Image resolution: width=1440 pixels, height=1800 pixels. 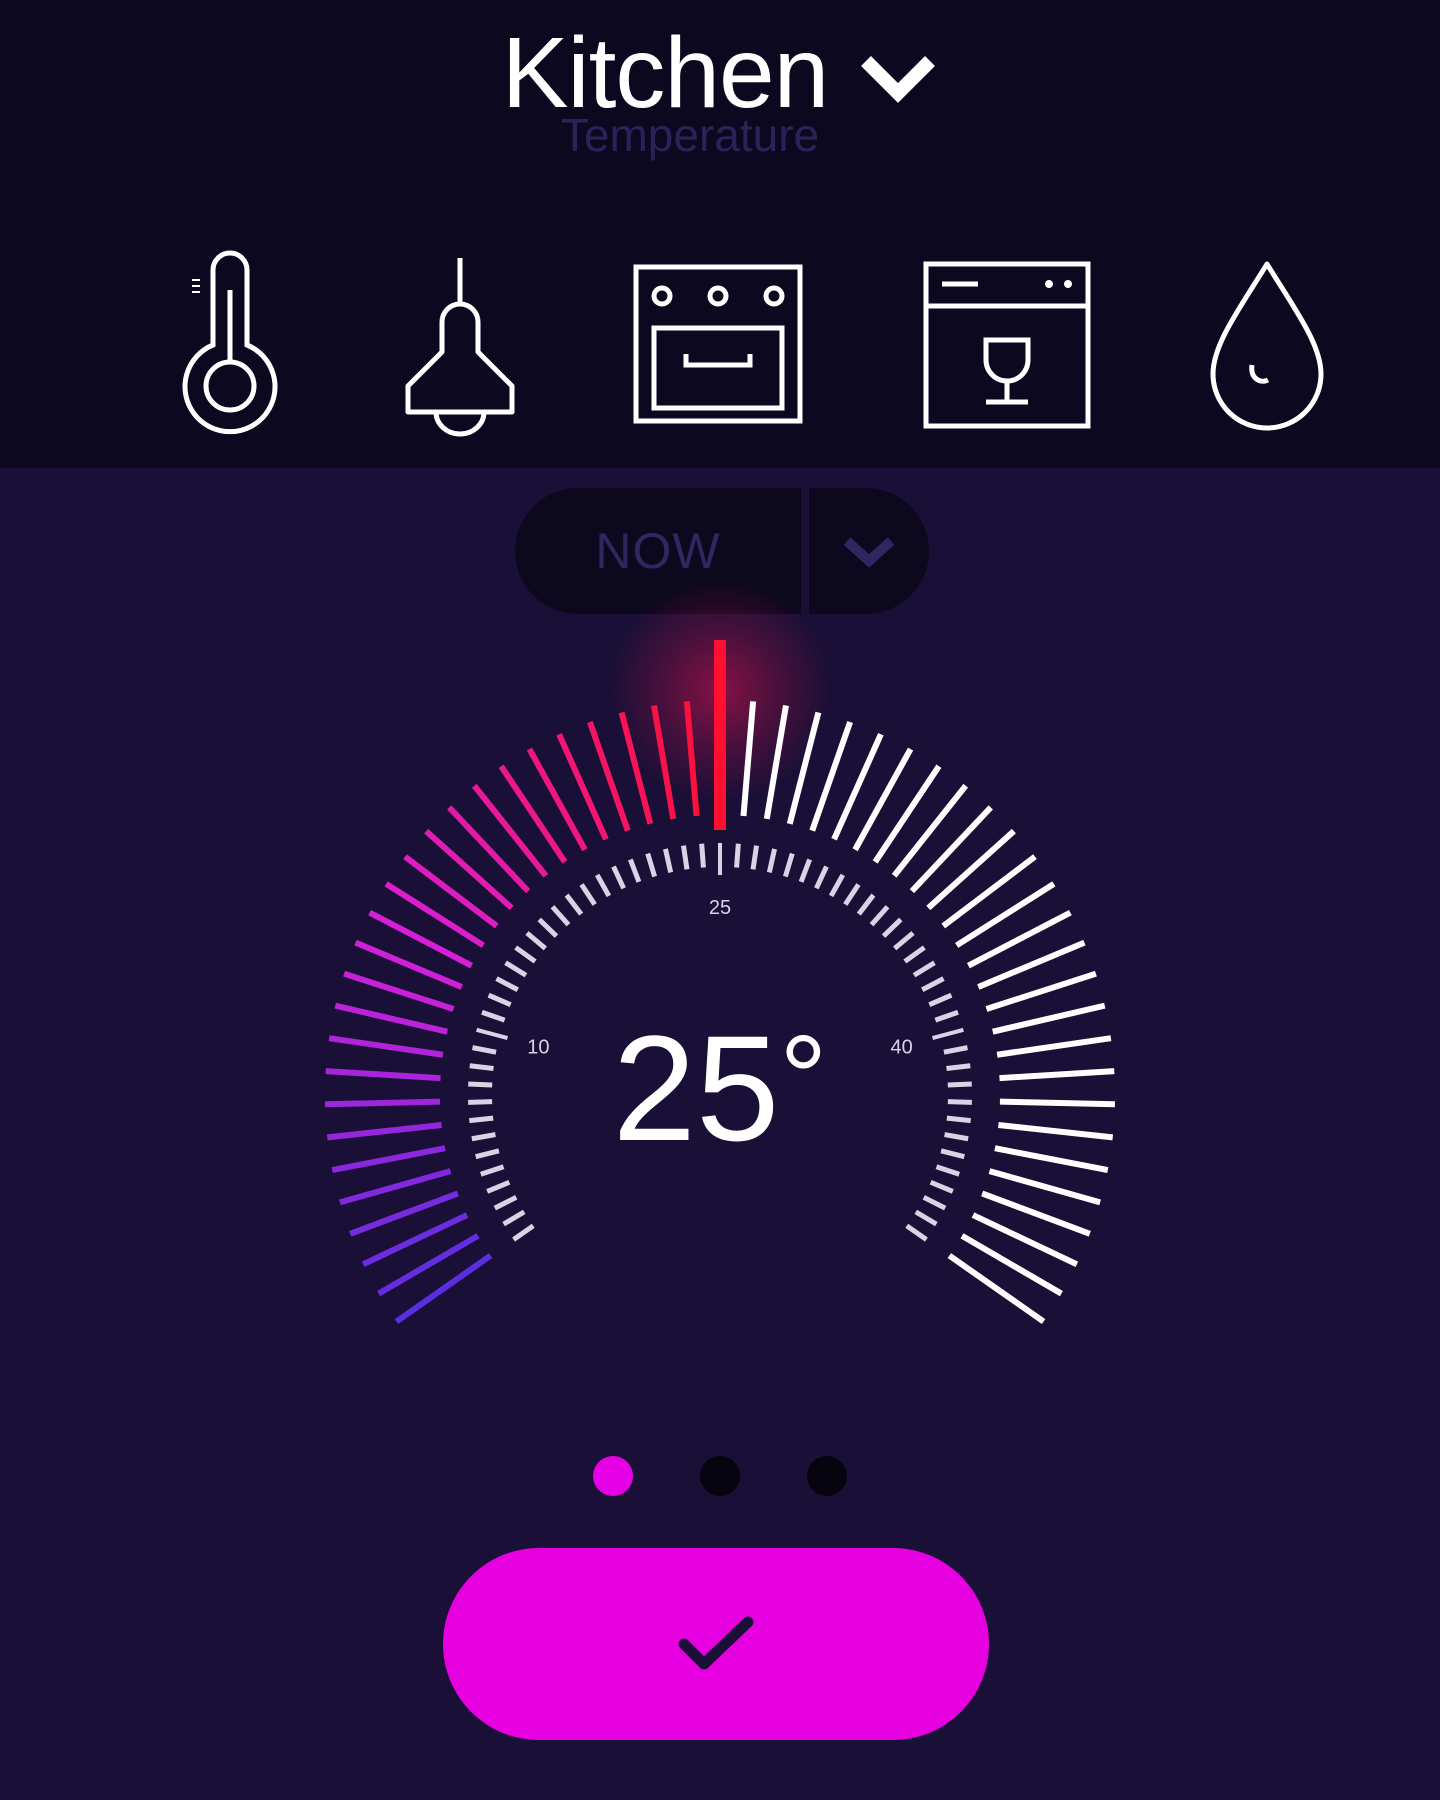 I want to click on device-water, so click(x=1267, y=345).